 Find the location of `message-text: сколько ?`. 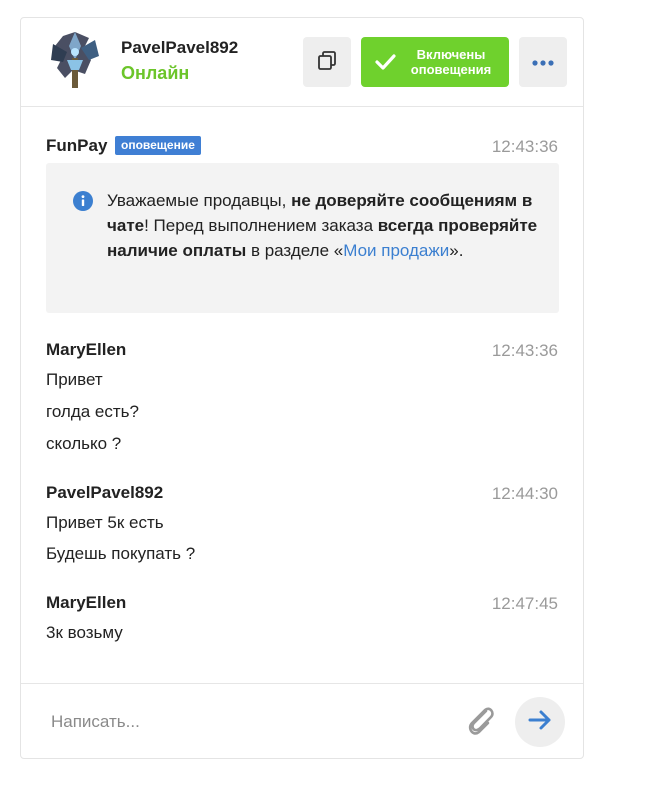

message-text: сколько ? is located at coordinates (84, 443).